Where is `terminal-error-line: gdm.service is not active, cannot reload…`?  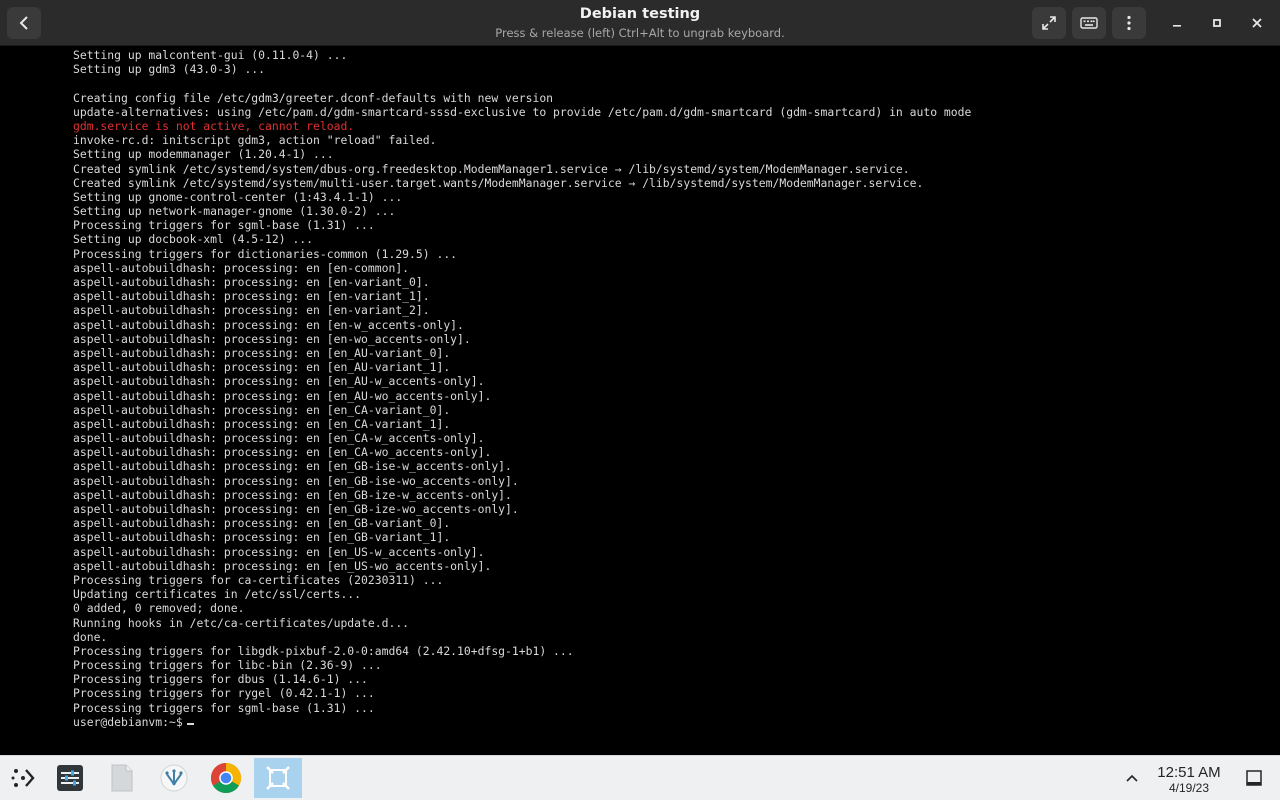
terminal-error-line: gdm.service is not active, cannot reload… is located at coordinates (214, 125).